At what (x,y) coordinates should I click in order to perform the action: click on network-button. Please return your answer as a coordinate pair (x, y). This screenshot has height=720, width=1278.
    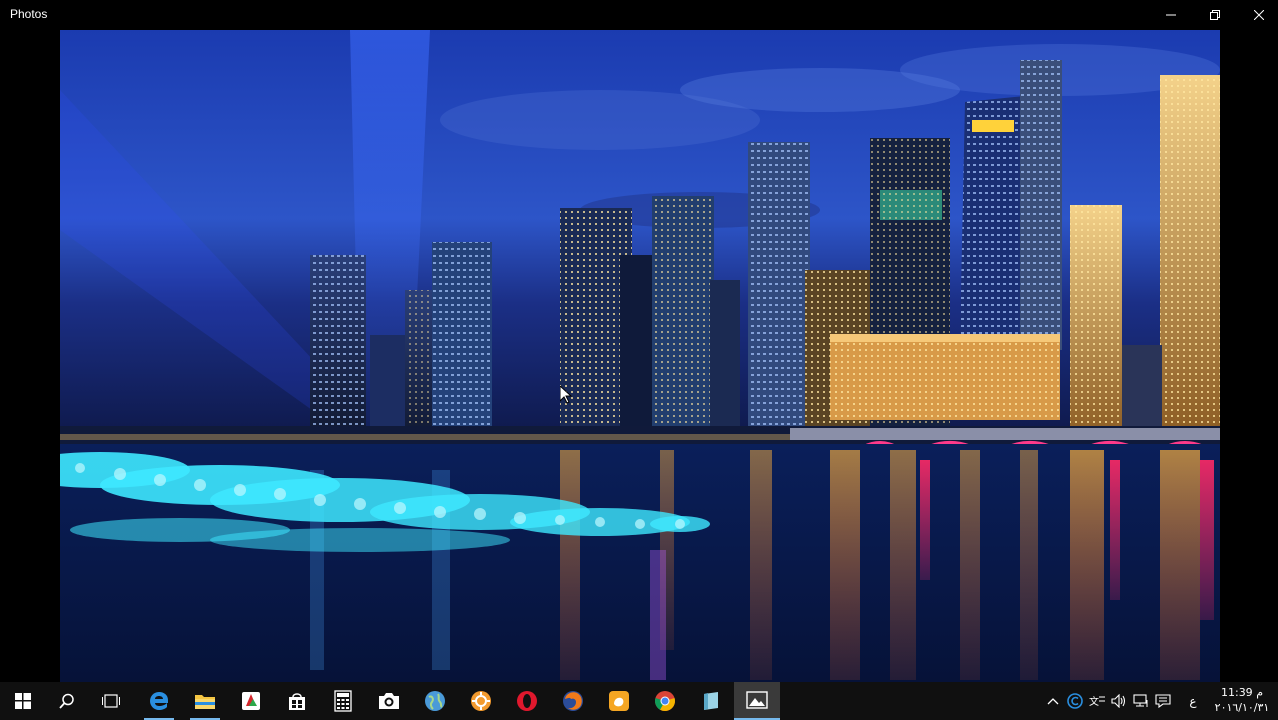
    Looking at the image, I should click on (1141, 701).